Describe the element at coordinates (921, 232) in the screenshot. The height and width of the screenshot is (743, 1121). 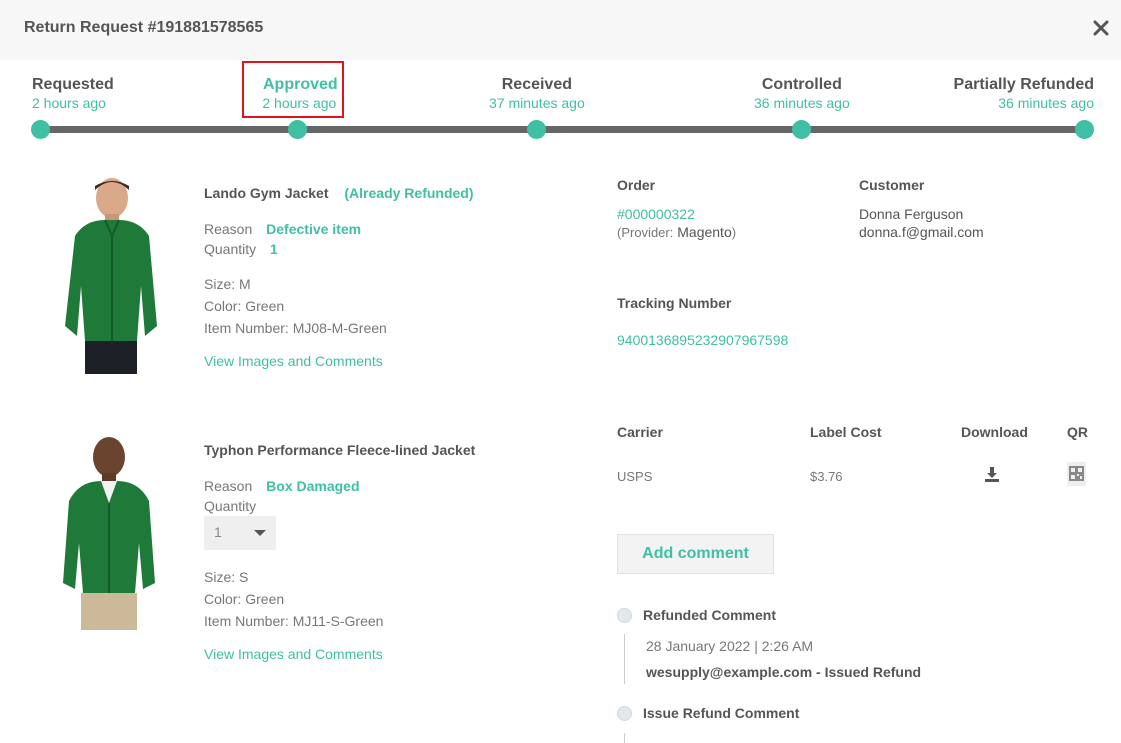
I see `customer-email: donna.f@gmail.com` at that location.